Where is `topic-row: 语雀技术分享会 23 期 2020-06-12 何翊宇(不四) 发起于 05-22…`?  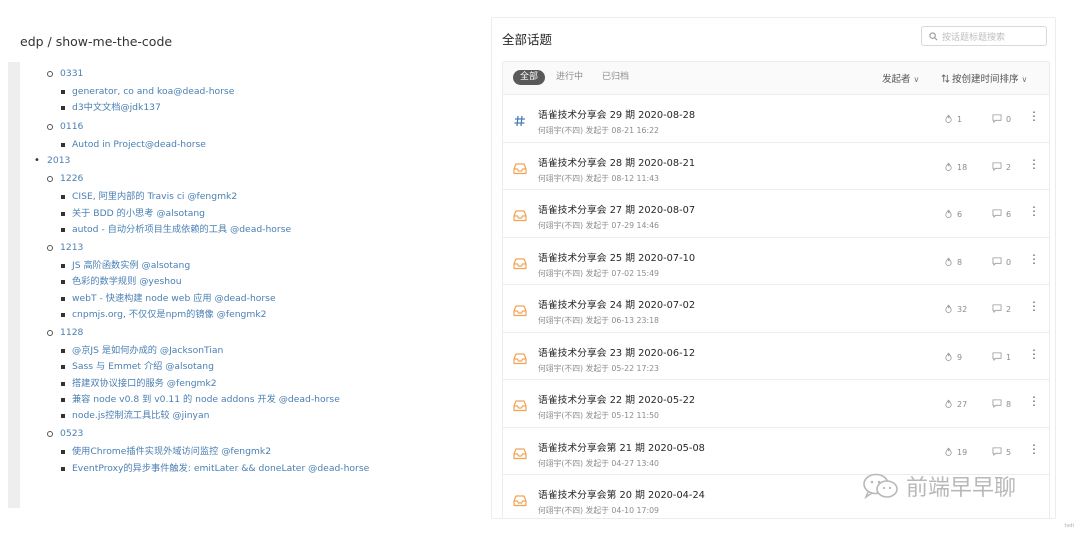
topic-row: 语雀技术分享会 23 期 2020-06-12 何翊宇(不四) 发起于 05-22… is located at coordinates (776, 356).